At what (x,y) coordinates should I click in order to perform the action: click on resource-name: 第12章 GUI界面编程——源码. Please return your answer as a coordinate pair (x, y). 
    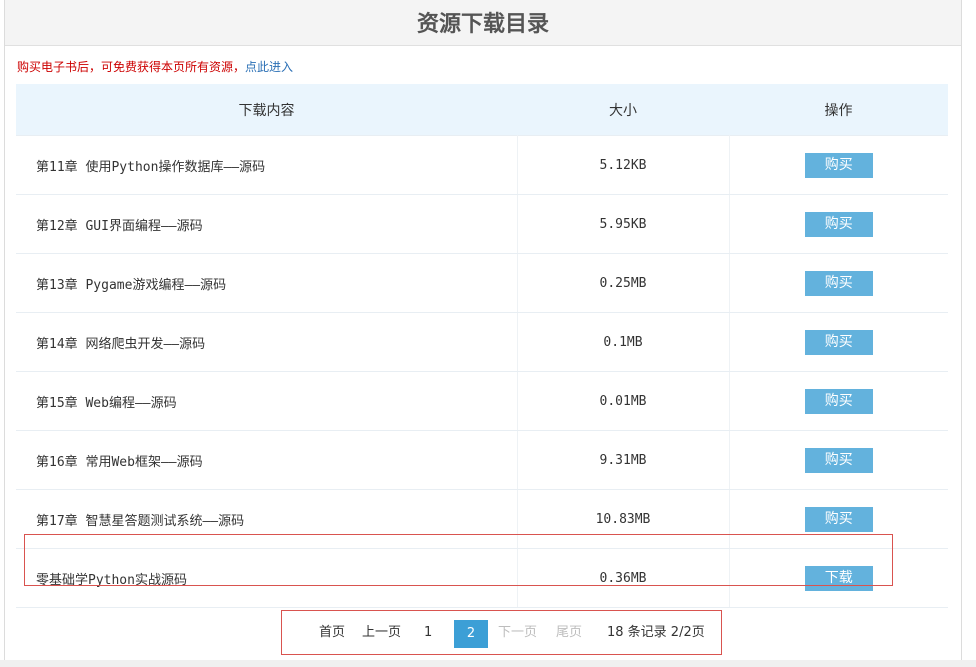
    Looking at the image, I should click on (267, 224).